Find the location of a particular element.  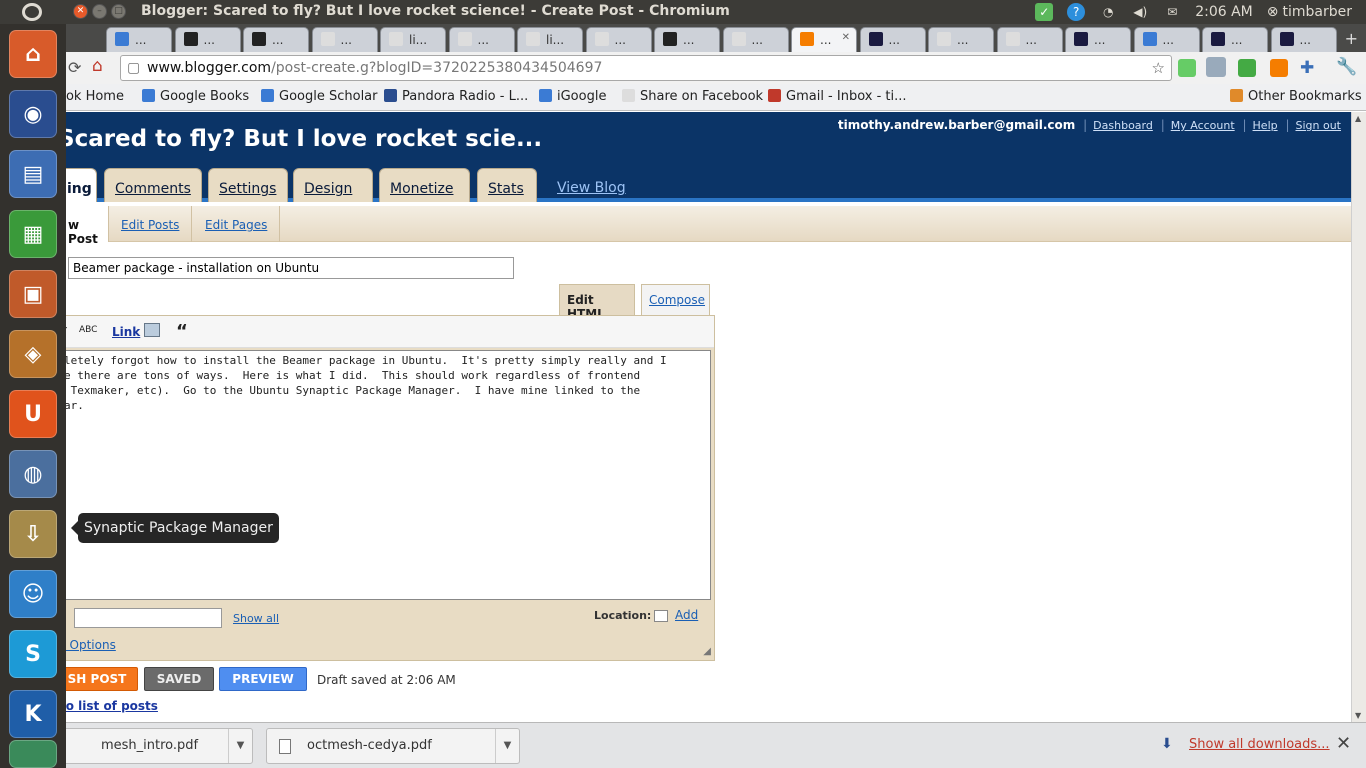

labels-field is located at coordinates (148, 618).